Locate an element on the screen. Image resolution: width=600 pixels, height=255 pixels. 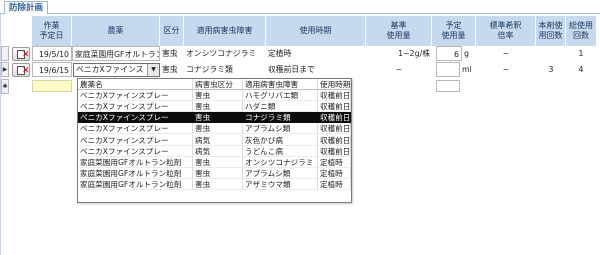
header-standard-amount: 基準 使用量 is located at coordinates (399, 31).